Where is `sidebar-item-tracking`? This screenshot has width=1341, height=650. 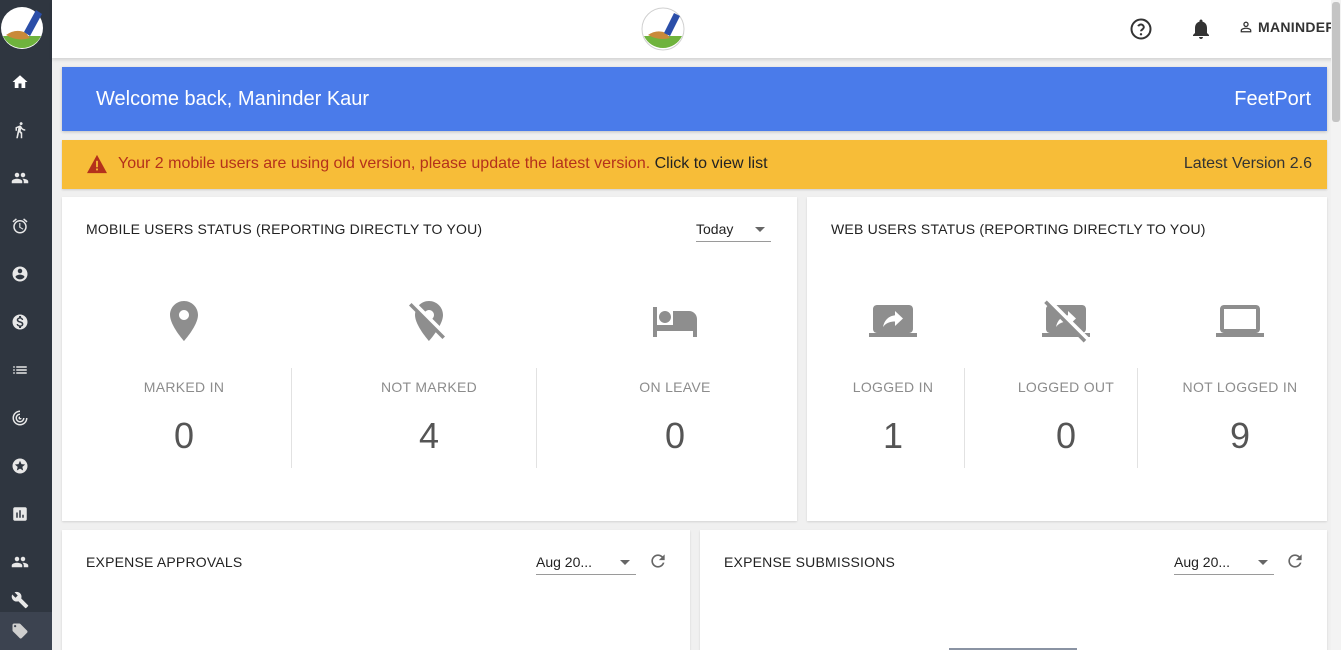
sidebar-item-tracking is located at coordinates (20, 418).